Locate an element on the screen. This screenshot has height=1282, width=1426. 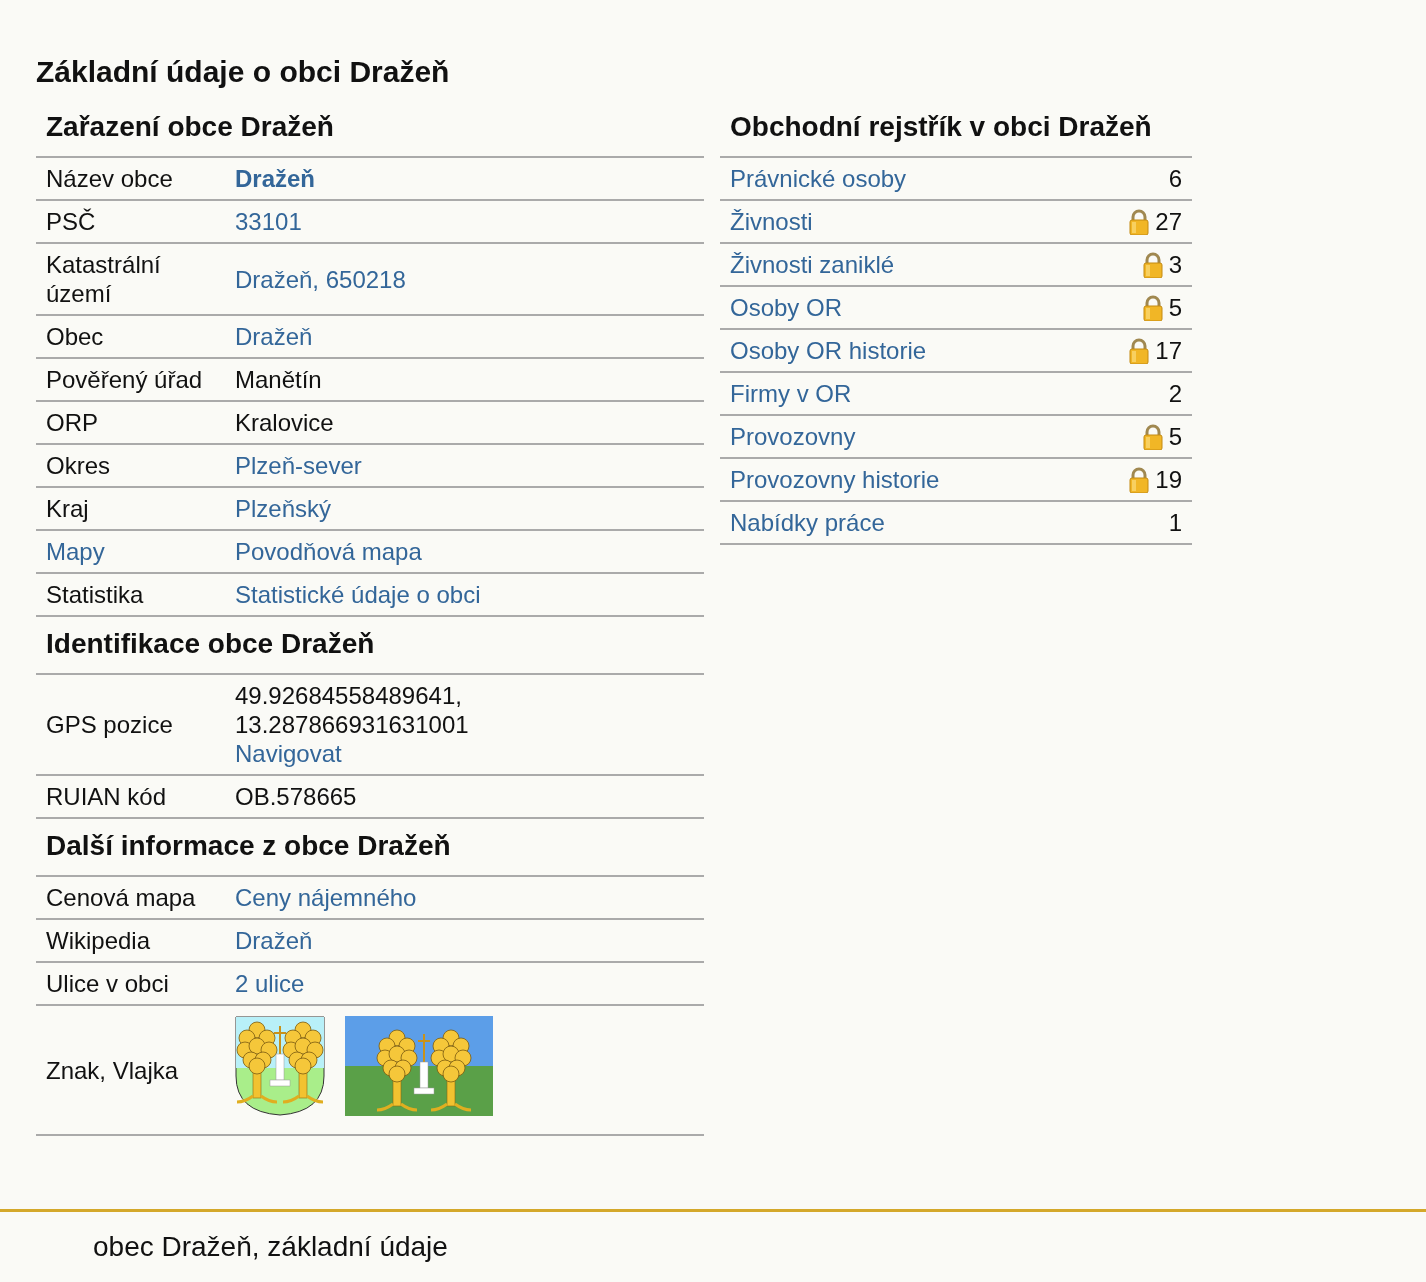
page-title: Základní údaje o obci Dražeň is located at coordinates (243, 72).